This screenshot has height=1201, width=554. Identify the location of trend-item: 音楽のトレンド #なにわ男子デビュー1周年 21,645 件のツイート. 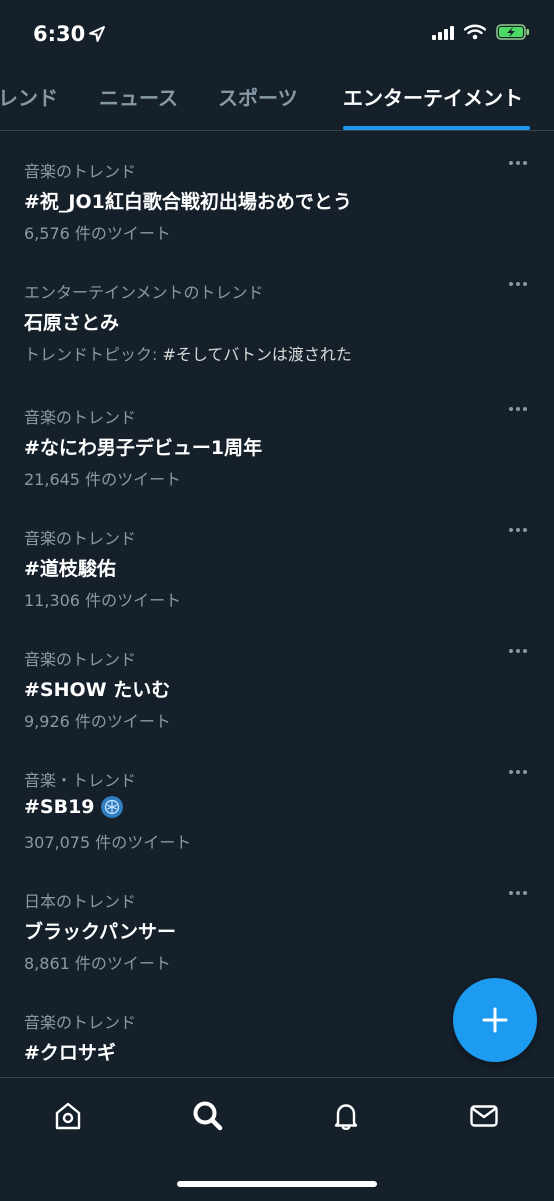
(277, 437).